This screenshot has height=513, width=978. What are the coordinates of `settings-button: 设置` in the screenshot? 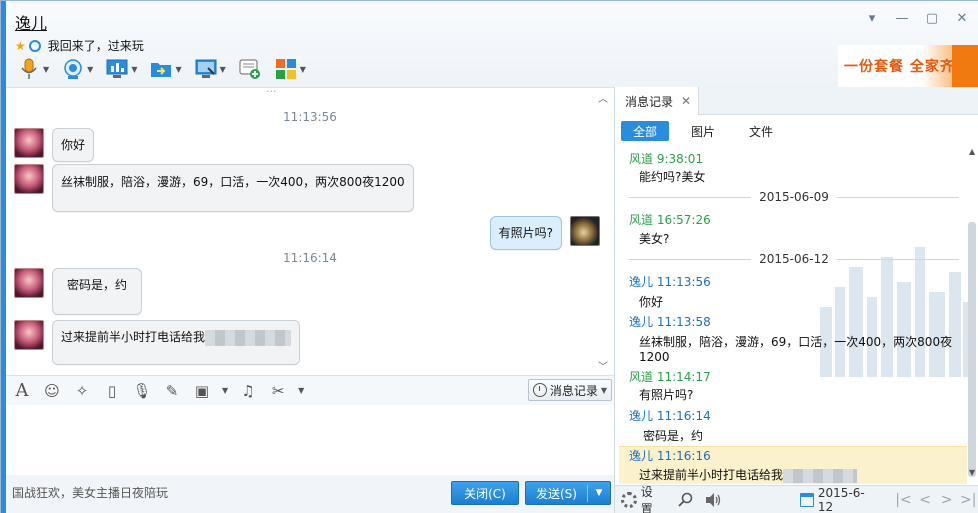 It's located at (642, 498).